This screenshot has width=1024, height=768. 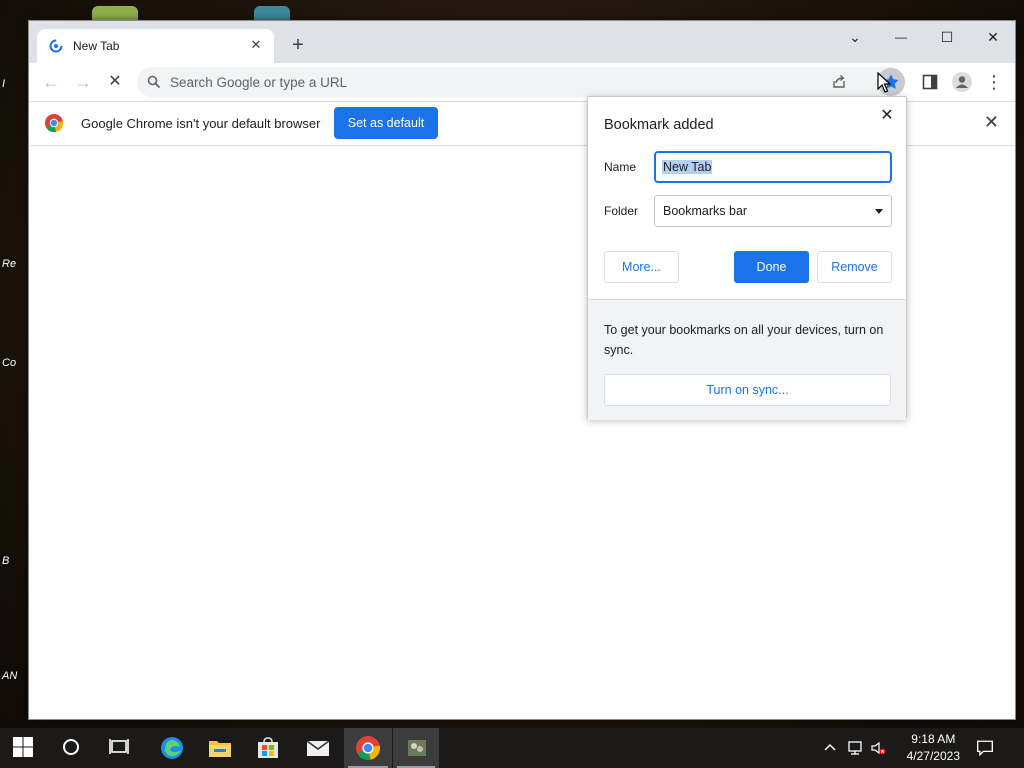 I want to click on name-input-value: New Tab, so click(x=687, y=167).